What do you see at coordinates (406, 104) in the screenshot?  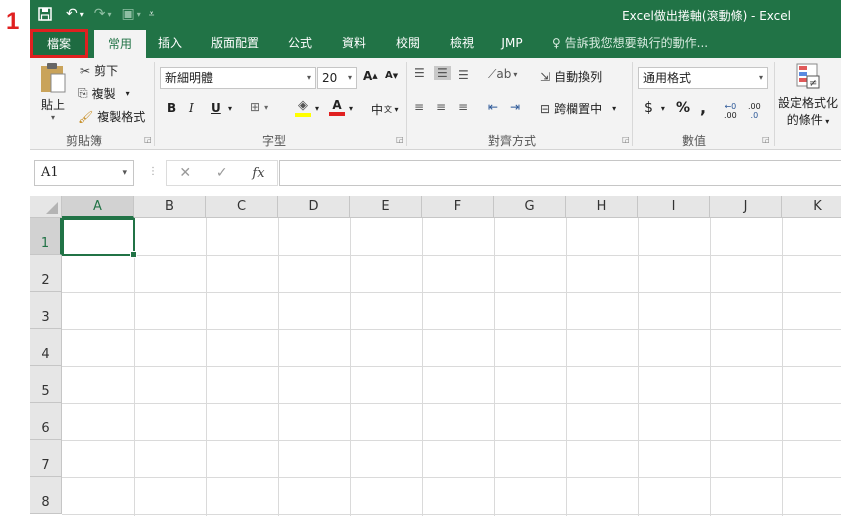 I see `group-separator` at bounding box center [406, 104].